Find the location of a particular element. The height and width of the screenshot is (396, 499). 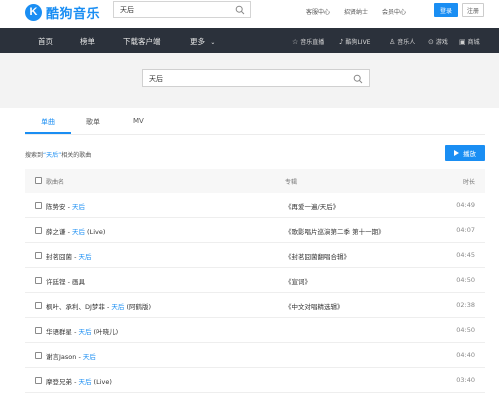

star-icon: ☆ is located at coordinates (295, 41).